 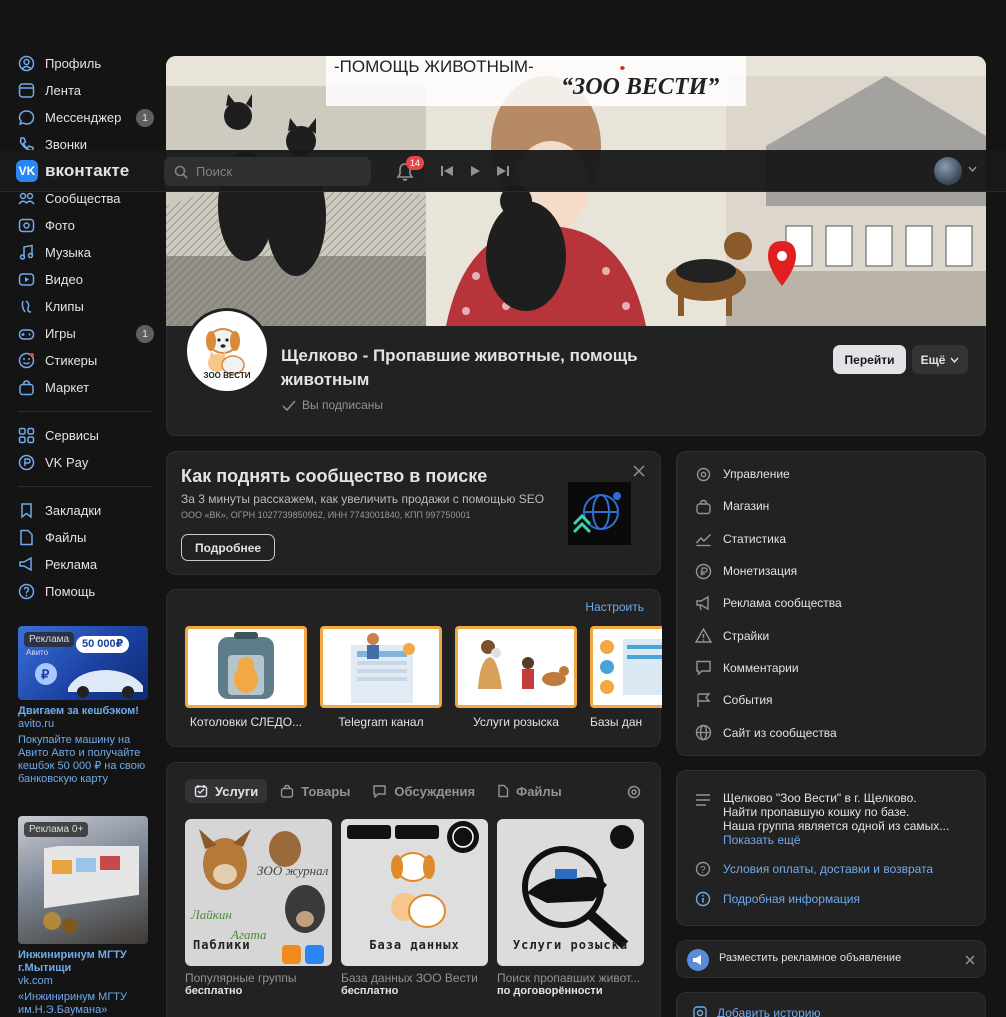 I want to click on management-menu-item: Монетизация, so click(x=831, y=571).